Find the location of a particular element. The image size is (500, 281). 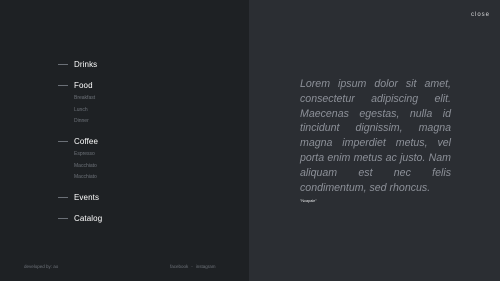

menu-item-catalog: Catalog is located at coordinates (80, 218).